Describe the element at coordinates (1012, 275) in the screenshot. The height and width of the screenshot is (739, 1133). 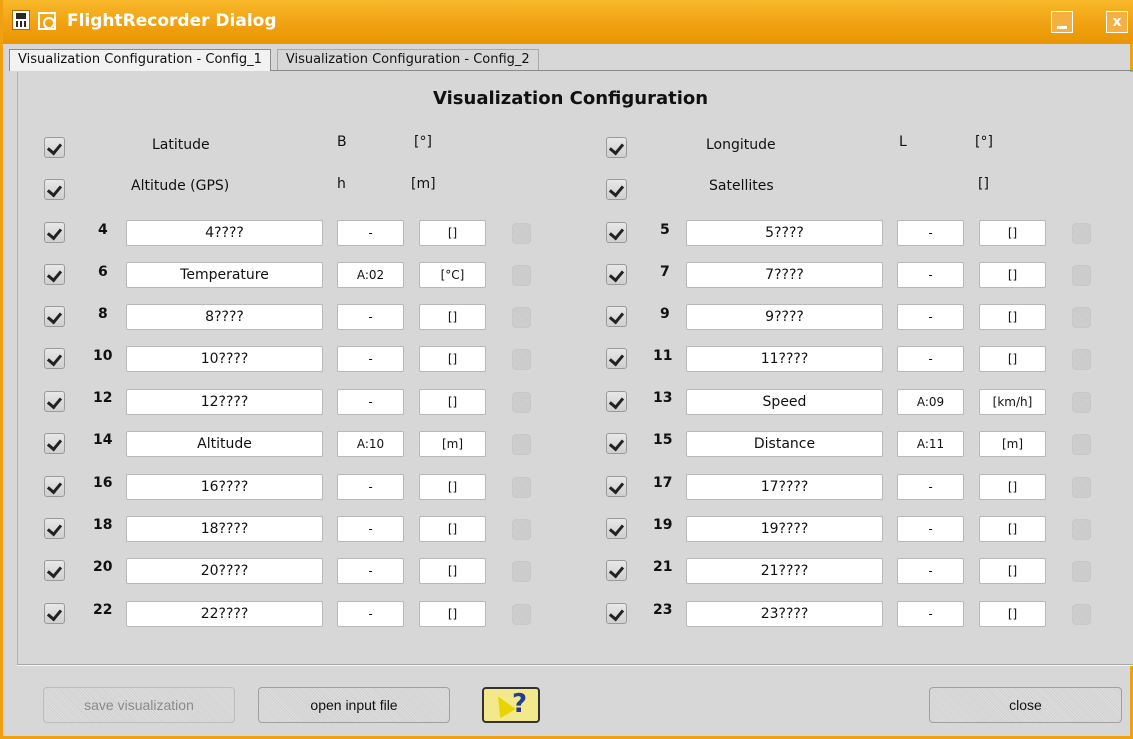
I see `channel-7-unit-field: []` at that location.